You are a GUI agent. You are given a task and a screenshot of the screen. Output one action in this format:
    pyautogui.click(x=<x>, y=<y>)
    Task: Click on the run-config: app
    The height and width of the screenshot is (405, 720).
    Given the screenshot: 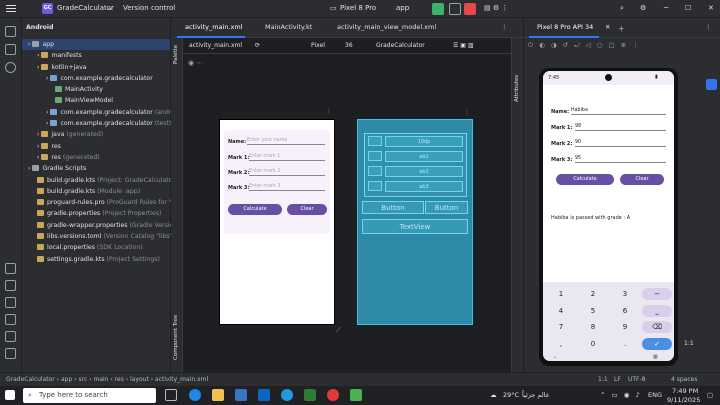 What is the action you would take?
    pyautogui.click(x=402, y=8)
    